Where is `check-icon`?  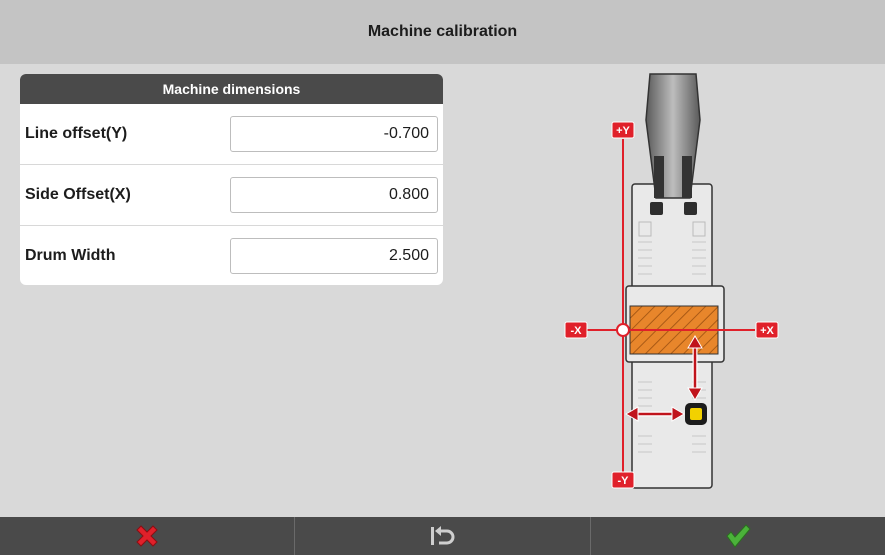
check-icon is located at coordinates (738, 536).